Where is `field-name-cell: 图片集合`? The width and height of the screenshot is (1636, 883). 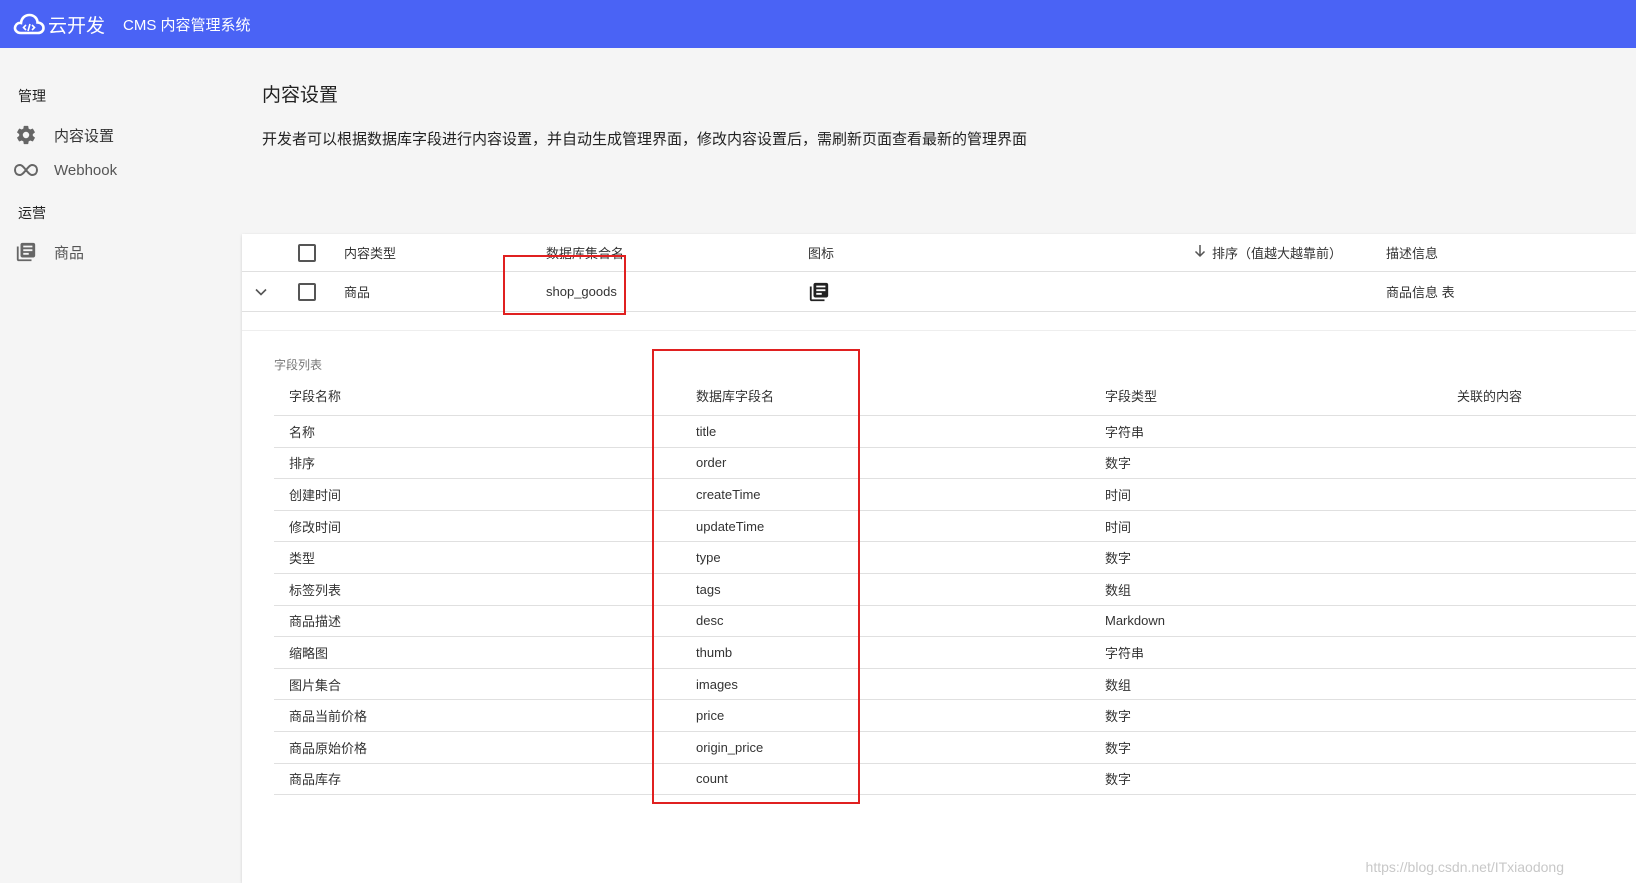 field-name-cell: 图片集合 is located at coordinates (315, 685).